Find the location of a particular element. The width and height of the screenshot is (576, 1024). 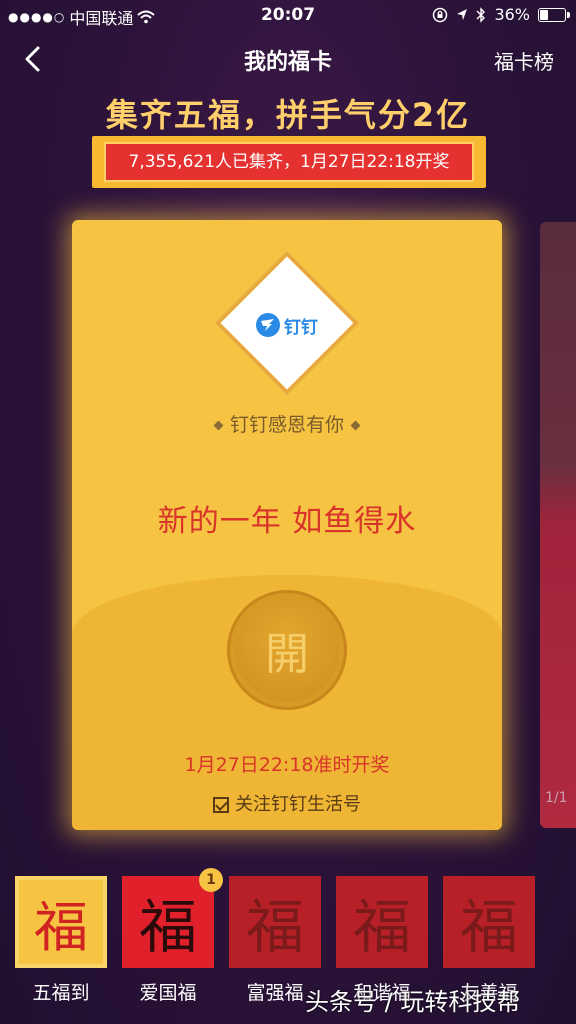

sponsor-logo: 钉钉 is located at coordinates (287, 325).